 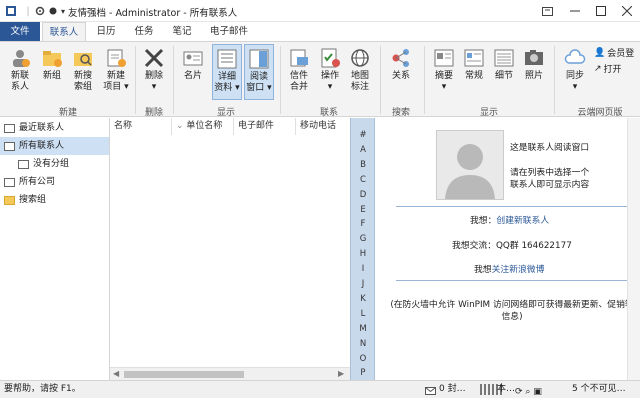 What do you see at coordinates (265, 126) in the screenshot?
I see `column-header-email: 电子邮件` at bounding box center [265, 126].